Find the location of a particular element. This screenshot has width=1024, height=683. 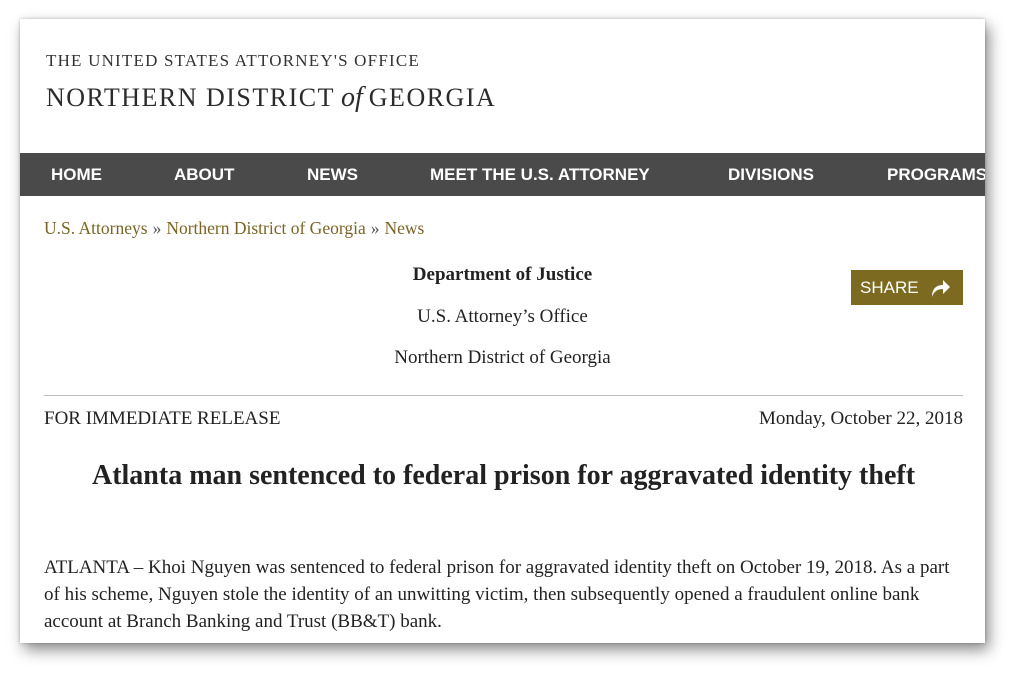

site-header-agency: The United States Attorney's Office is located at coordinates (233, 60).